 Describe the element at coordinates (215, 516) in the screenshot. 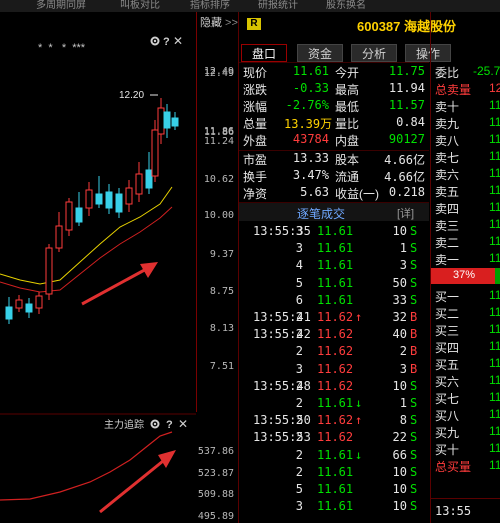

I see `tick-label: 495.89` at that location.